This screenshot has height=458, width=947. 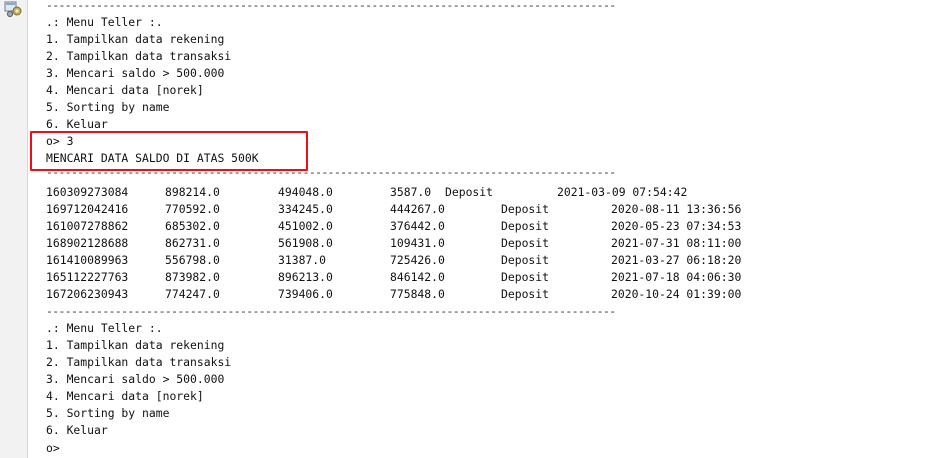 What do you see at coordinates (417, 209) in the screenshot?
I see `table-cell: 444267.0` at bounding box center [417, 209].